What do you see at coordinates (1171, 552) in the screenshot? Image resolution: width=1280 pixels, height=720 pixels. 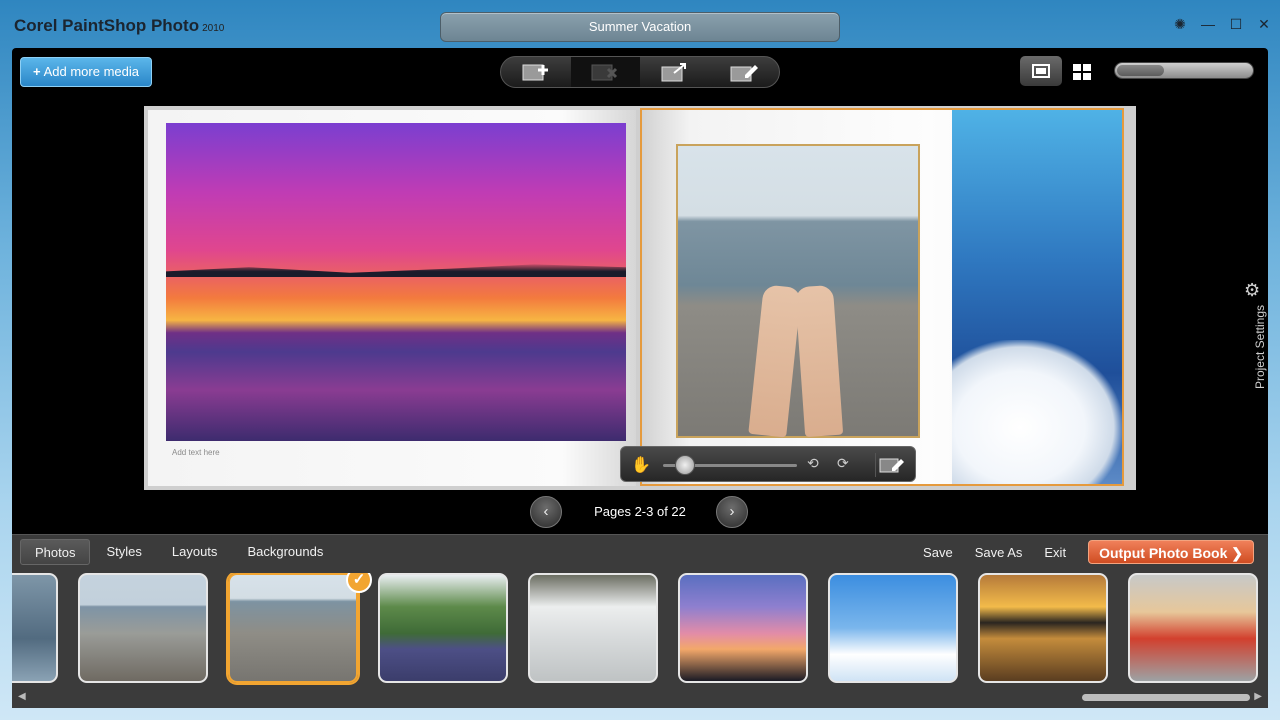 I see `output-photo-book-button: Output Photo Book ❯` at bounding box center [1171, 552].